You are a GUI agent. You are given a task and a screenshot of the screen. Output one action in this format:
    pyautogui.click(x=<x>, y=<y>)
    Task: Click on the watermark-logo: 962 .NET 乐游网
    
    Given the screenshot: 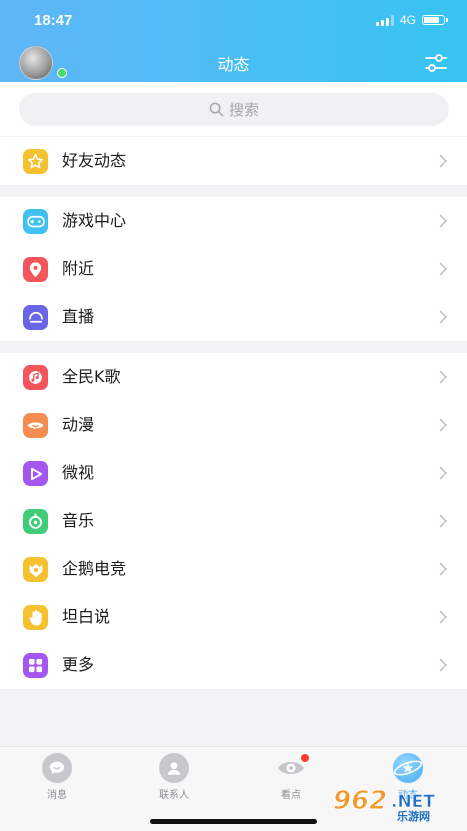 What is the action you would take?
    pyautogui.click(x=384, y=804)
    